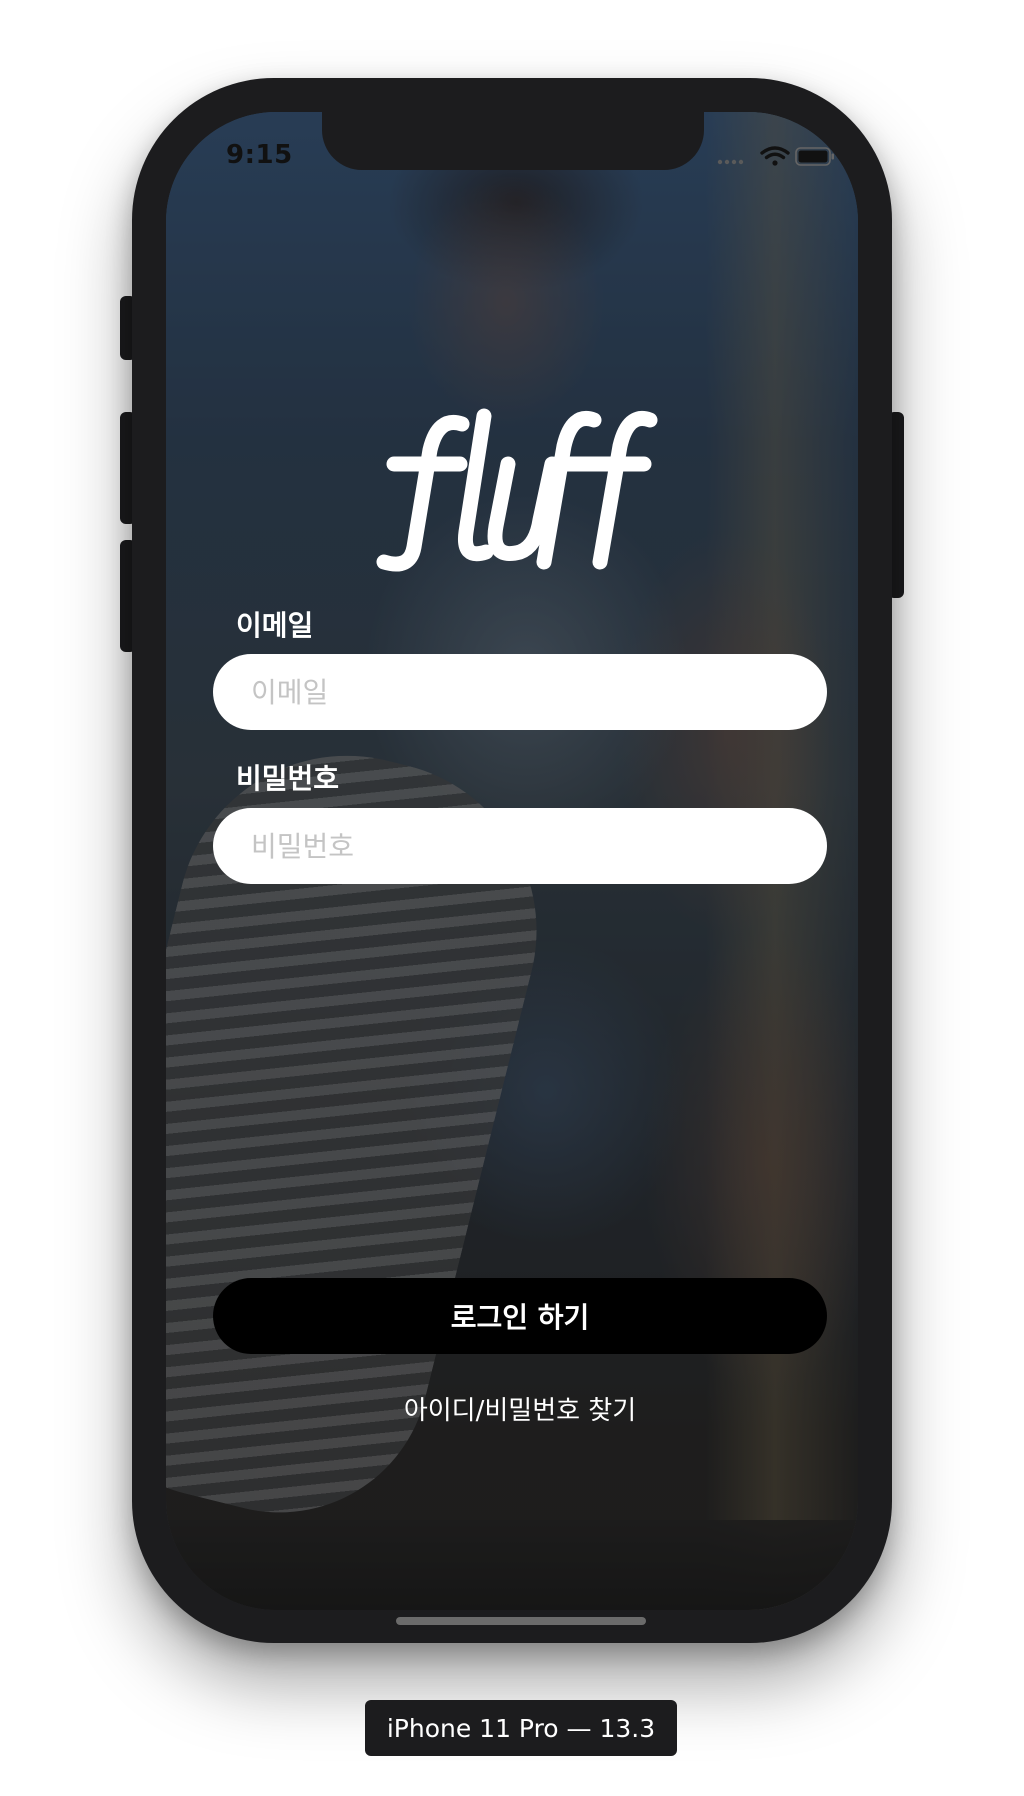 This screenshot has width=1024, height=1796. What do you see at coordinates (730, 162) in the screenshot?
I see `cellular-signal-icon` at bounding box center [730, 162].